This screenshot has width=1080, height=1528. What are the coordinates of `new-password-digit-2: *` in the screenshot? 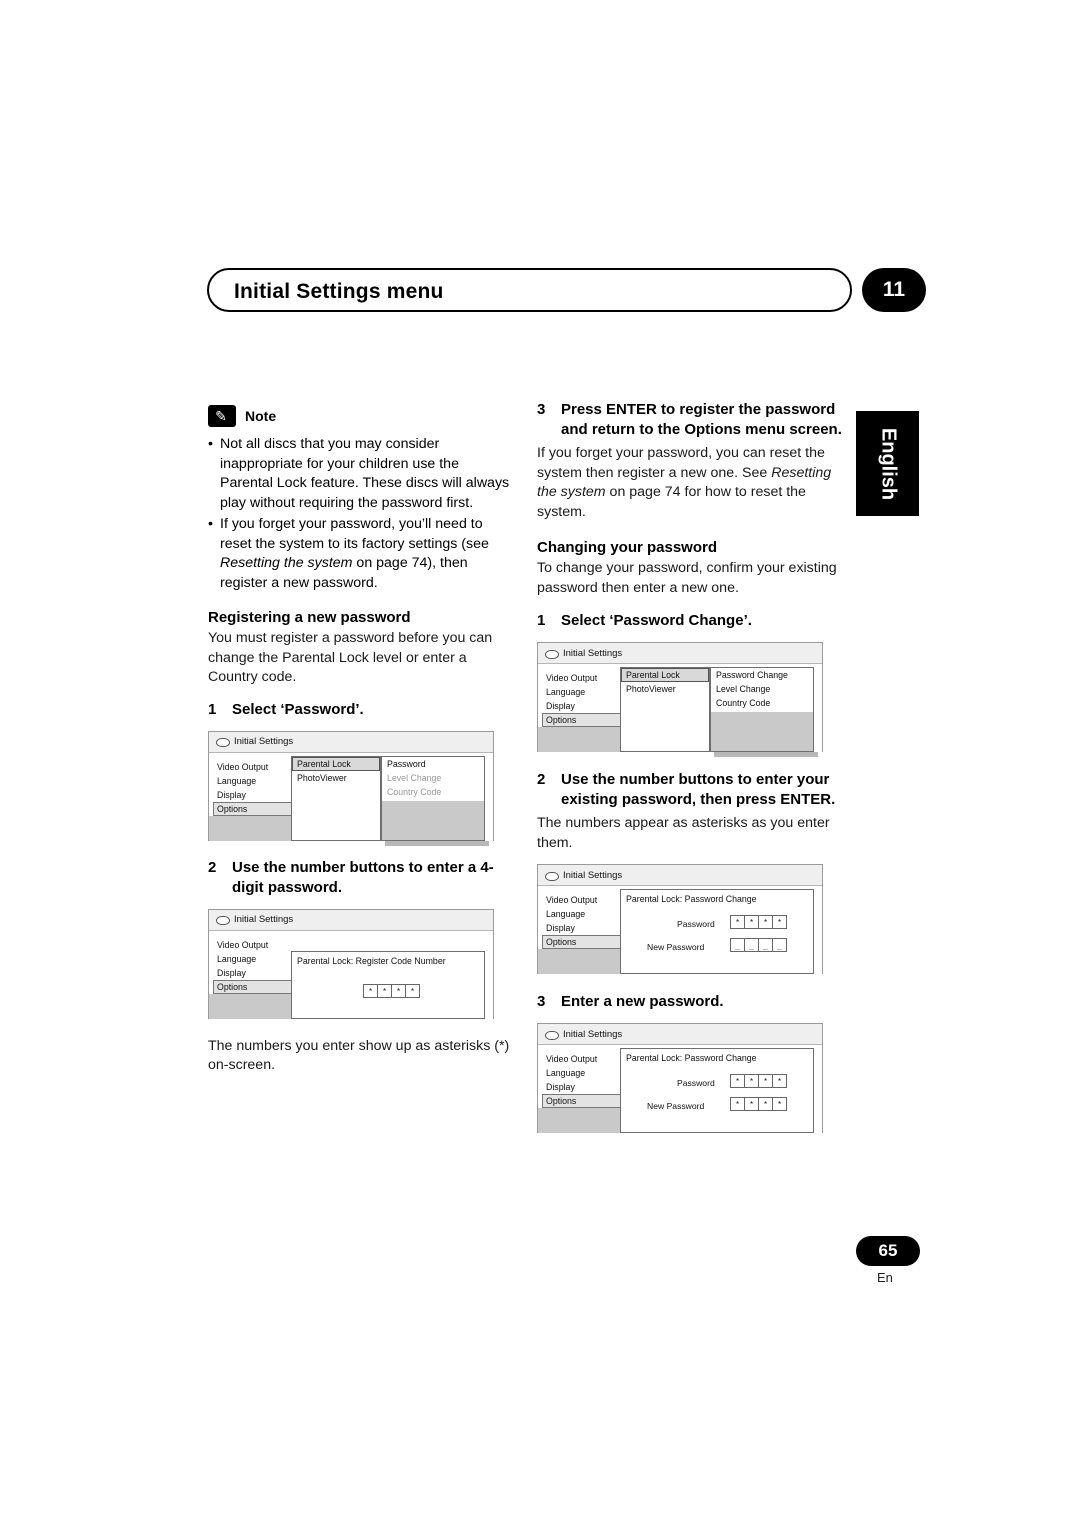 It's located at (751, 1104).